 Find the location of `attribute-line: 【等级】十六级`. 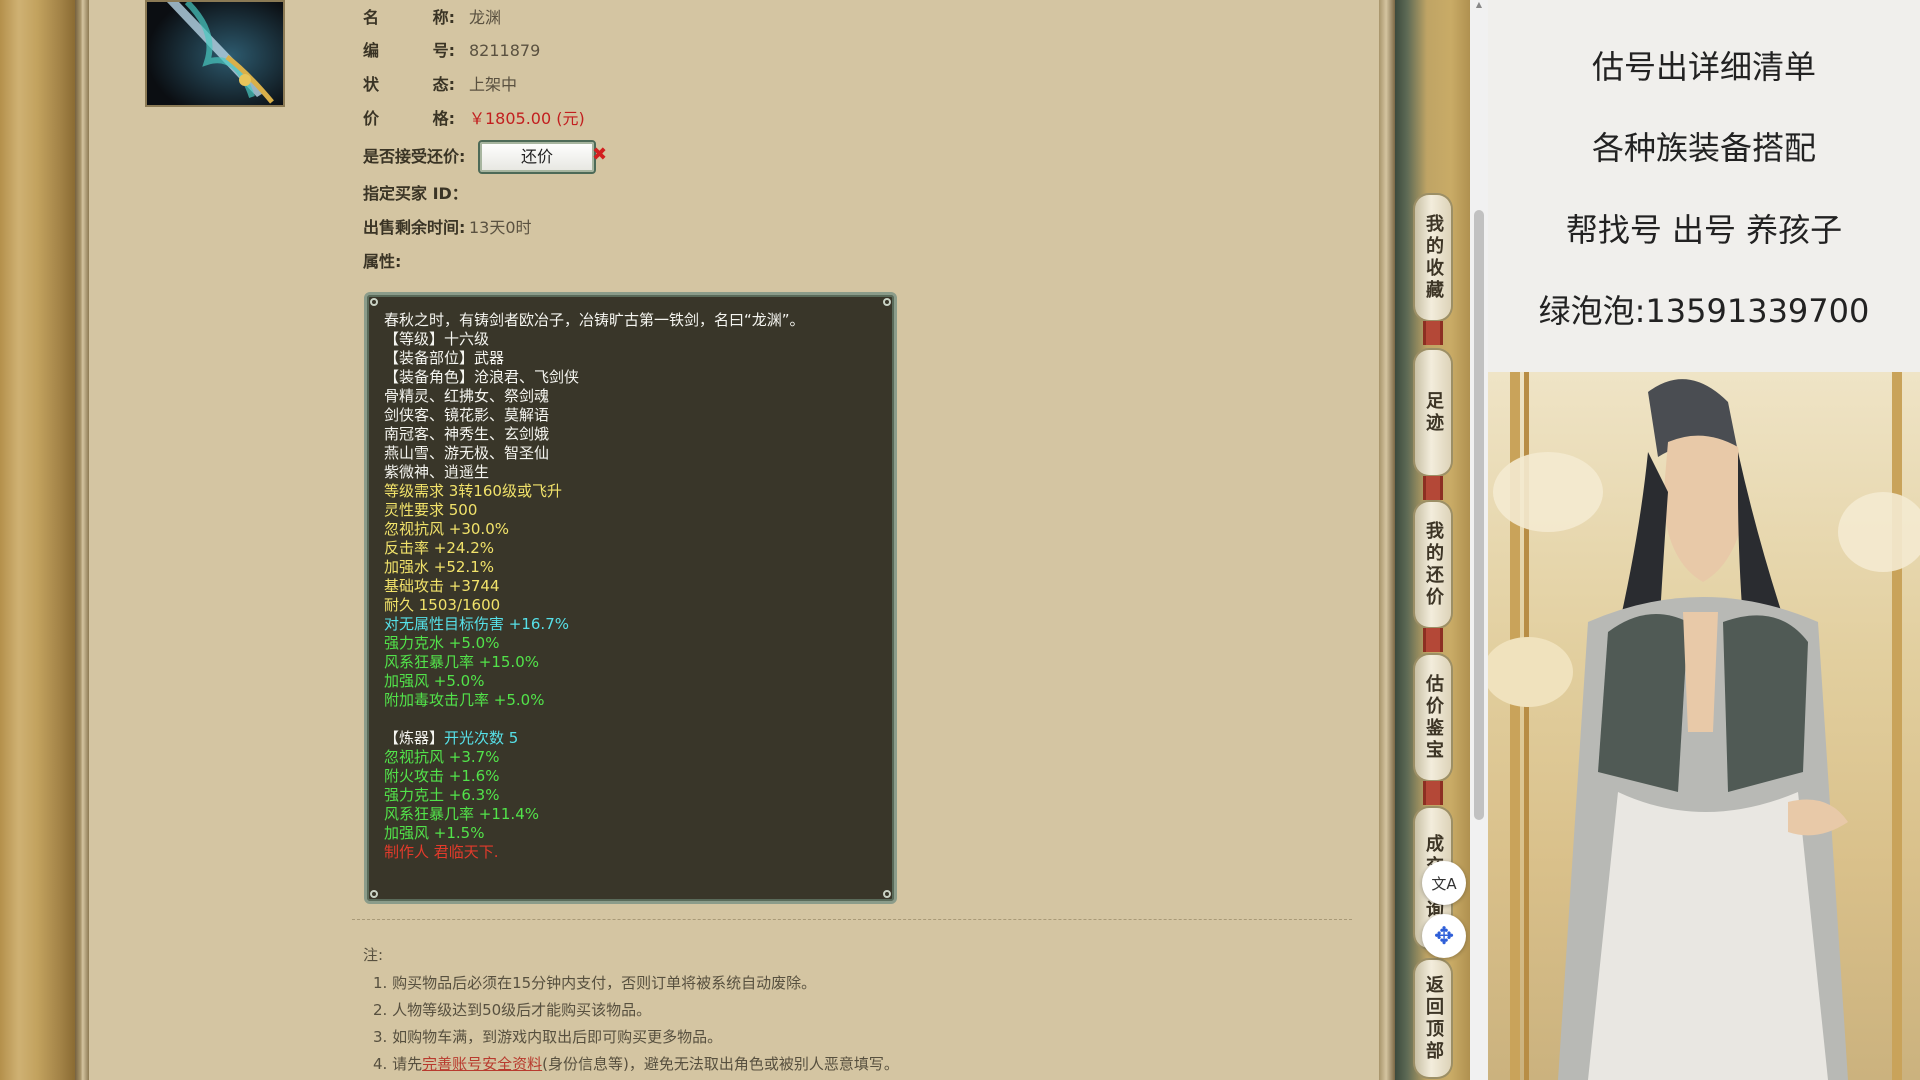

attribute-line: 【等级】十六级 is located at coordinates (437, 339).